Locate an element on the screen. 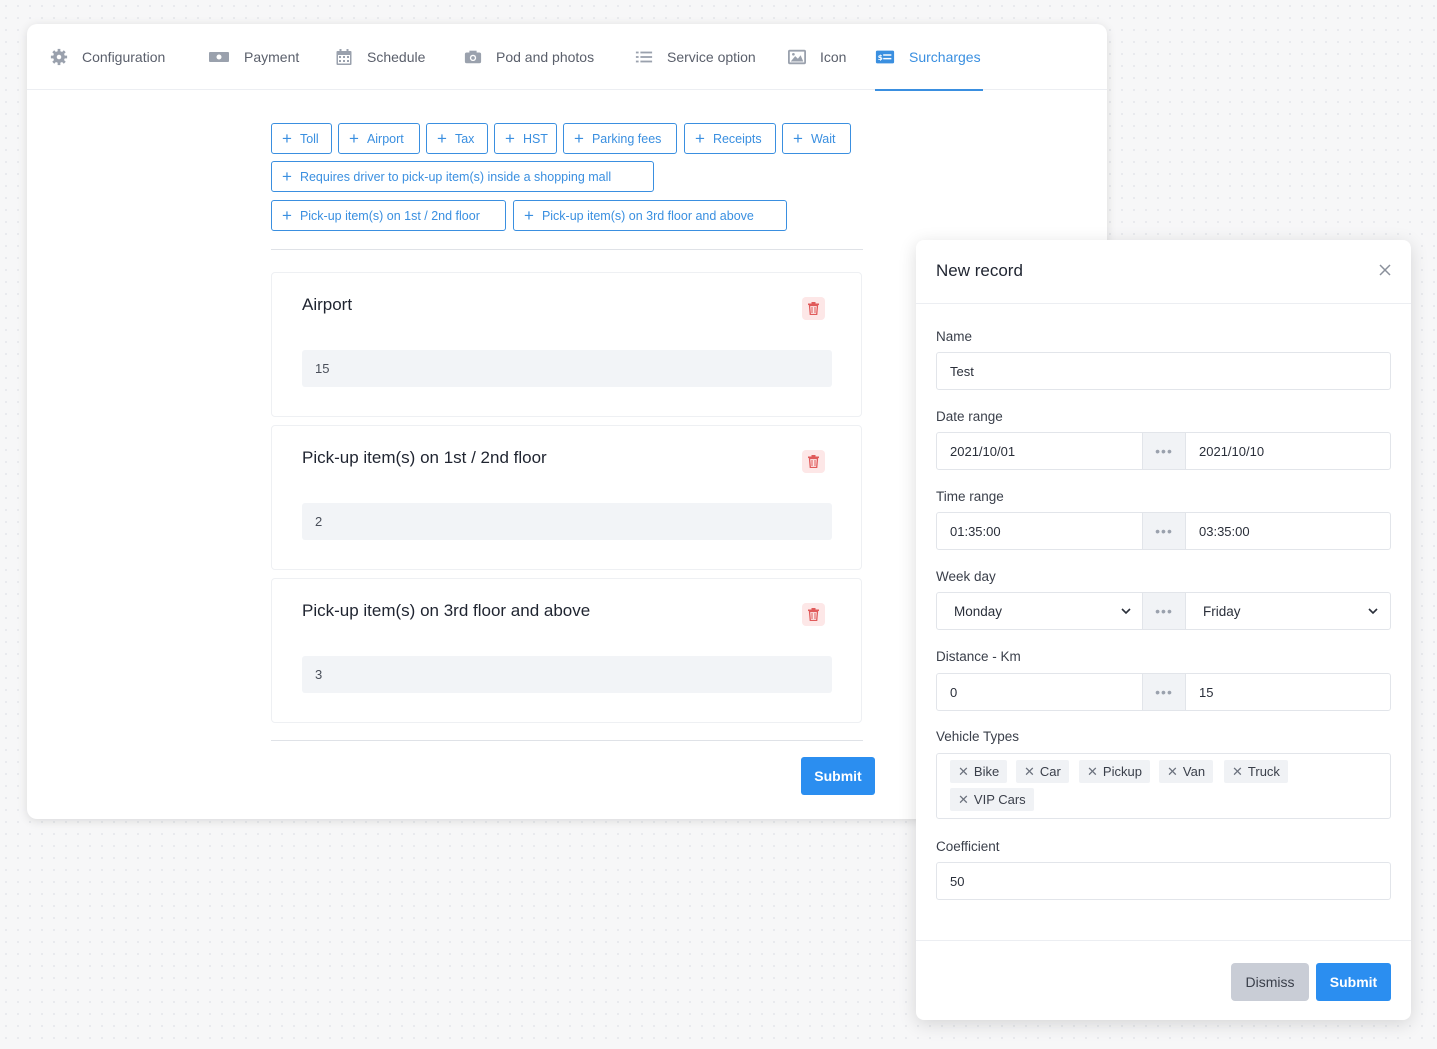 The width and height of the screenshot is (1437, 1049). chip-label: HST is located at coordinates (535, 138).